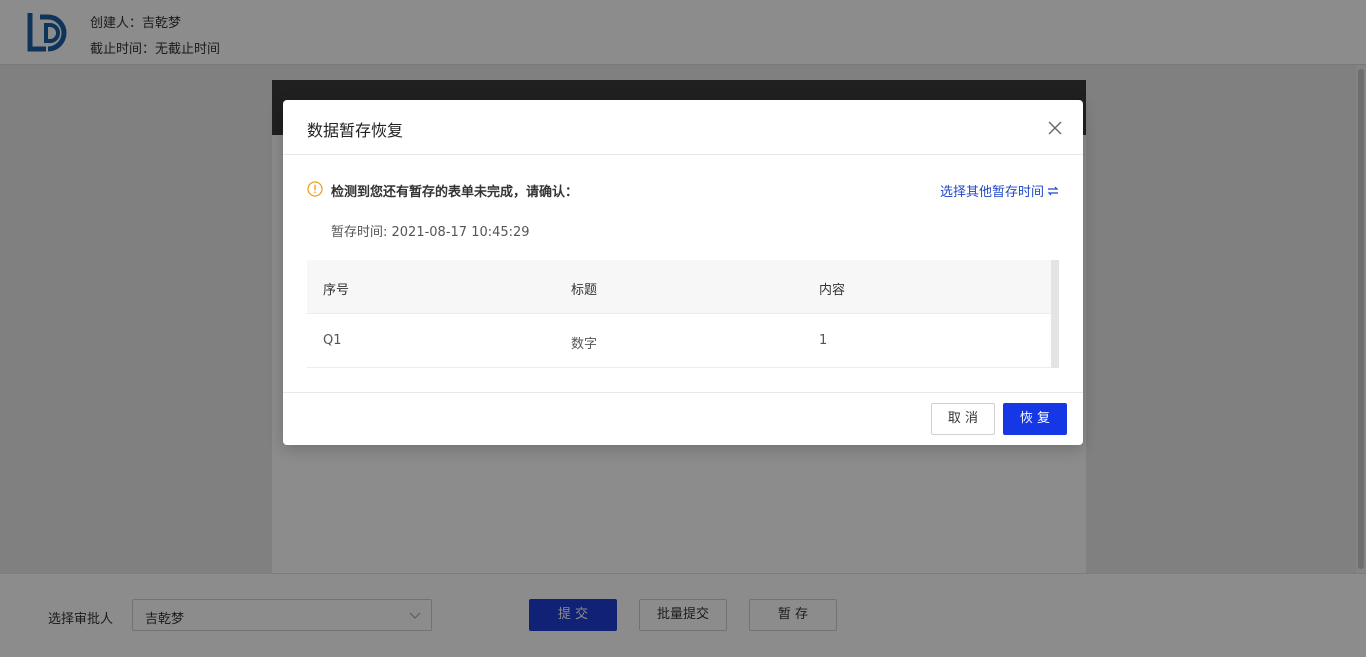 Image resolution: width=1366 pixels, height=657 pixels. What do you see at coordinates (430, 232) in the screenshot?
I see `stash-time-text: 暂存时间: 2021-08-17 10:45:29` at bounding box center [430, 232].